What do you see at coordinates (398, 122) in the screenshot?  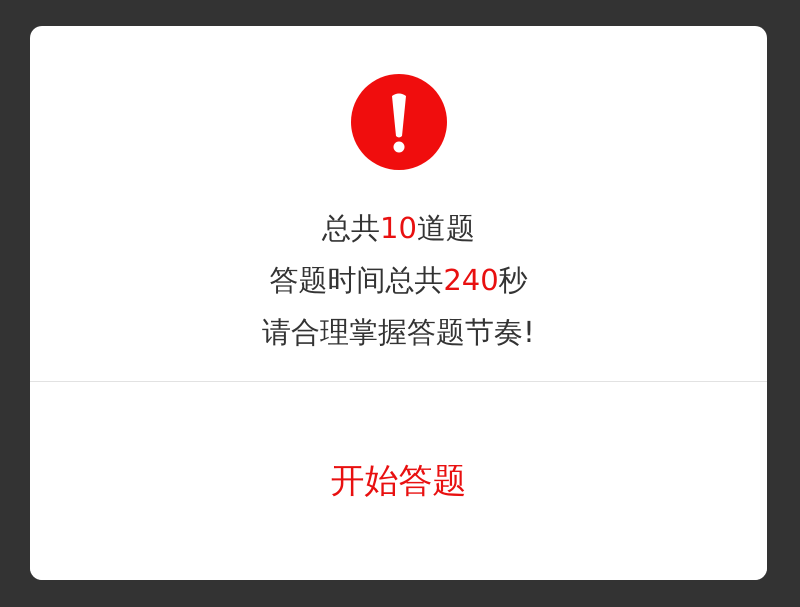 I see `exclamation-icon` at bounding box center [398, 122].